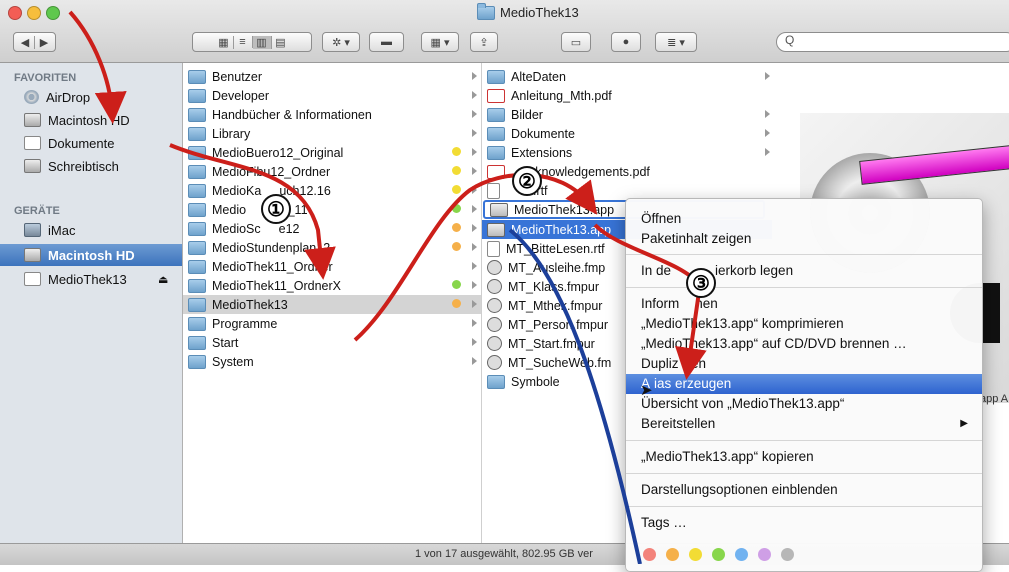  Describe the element at coordinates (741, 554) in the screenshot. I see `tag-color-blue` at that location.